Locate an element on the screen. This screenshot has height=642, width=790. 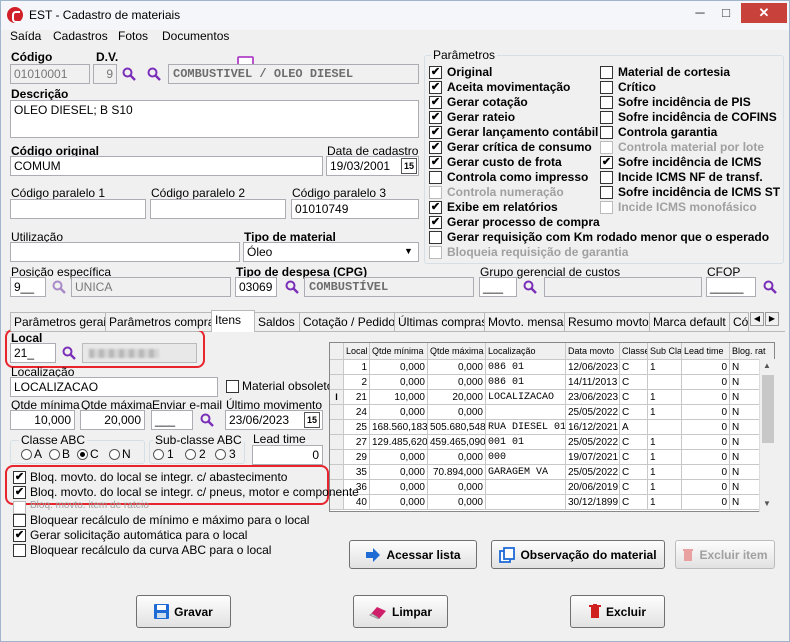
grid-row-indicator-2: I is located at coordinates (337, 397).